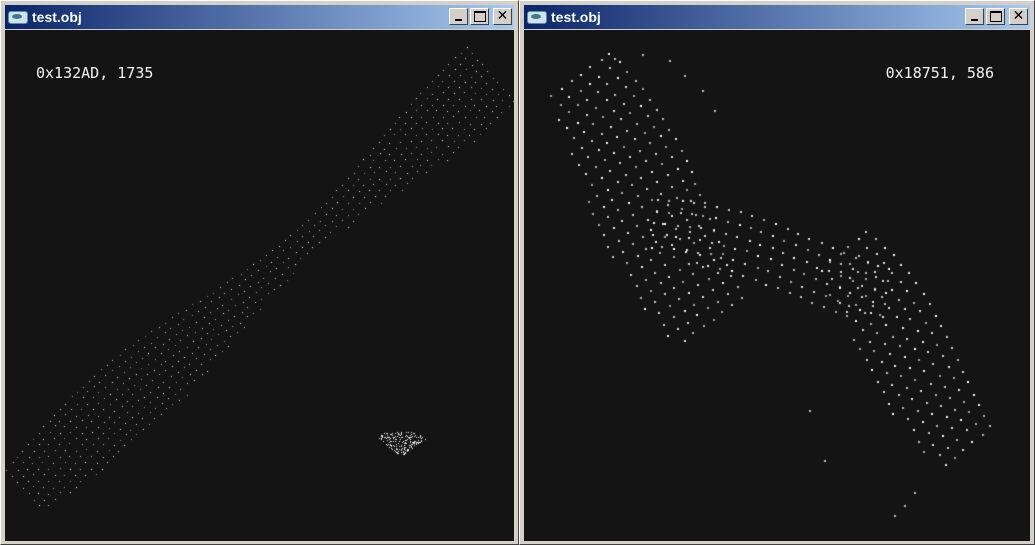  What do you see at coordinates (95, 73) in the screenshot?
I see `readout-text: 0x132AD, 1735` at bounding box center [95, 73].